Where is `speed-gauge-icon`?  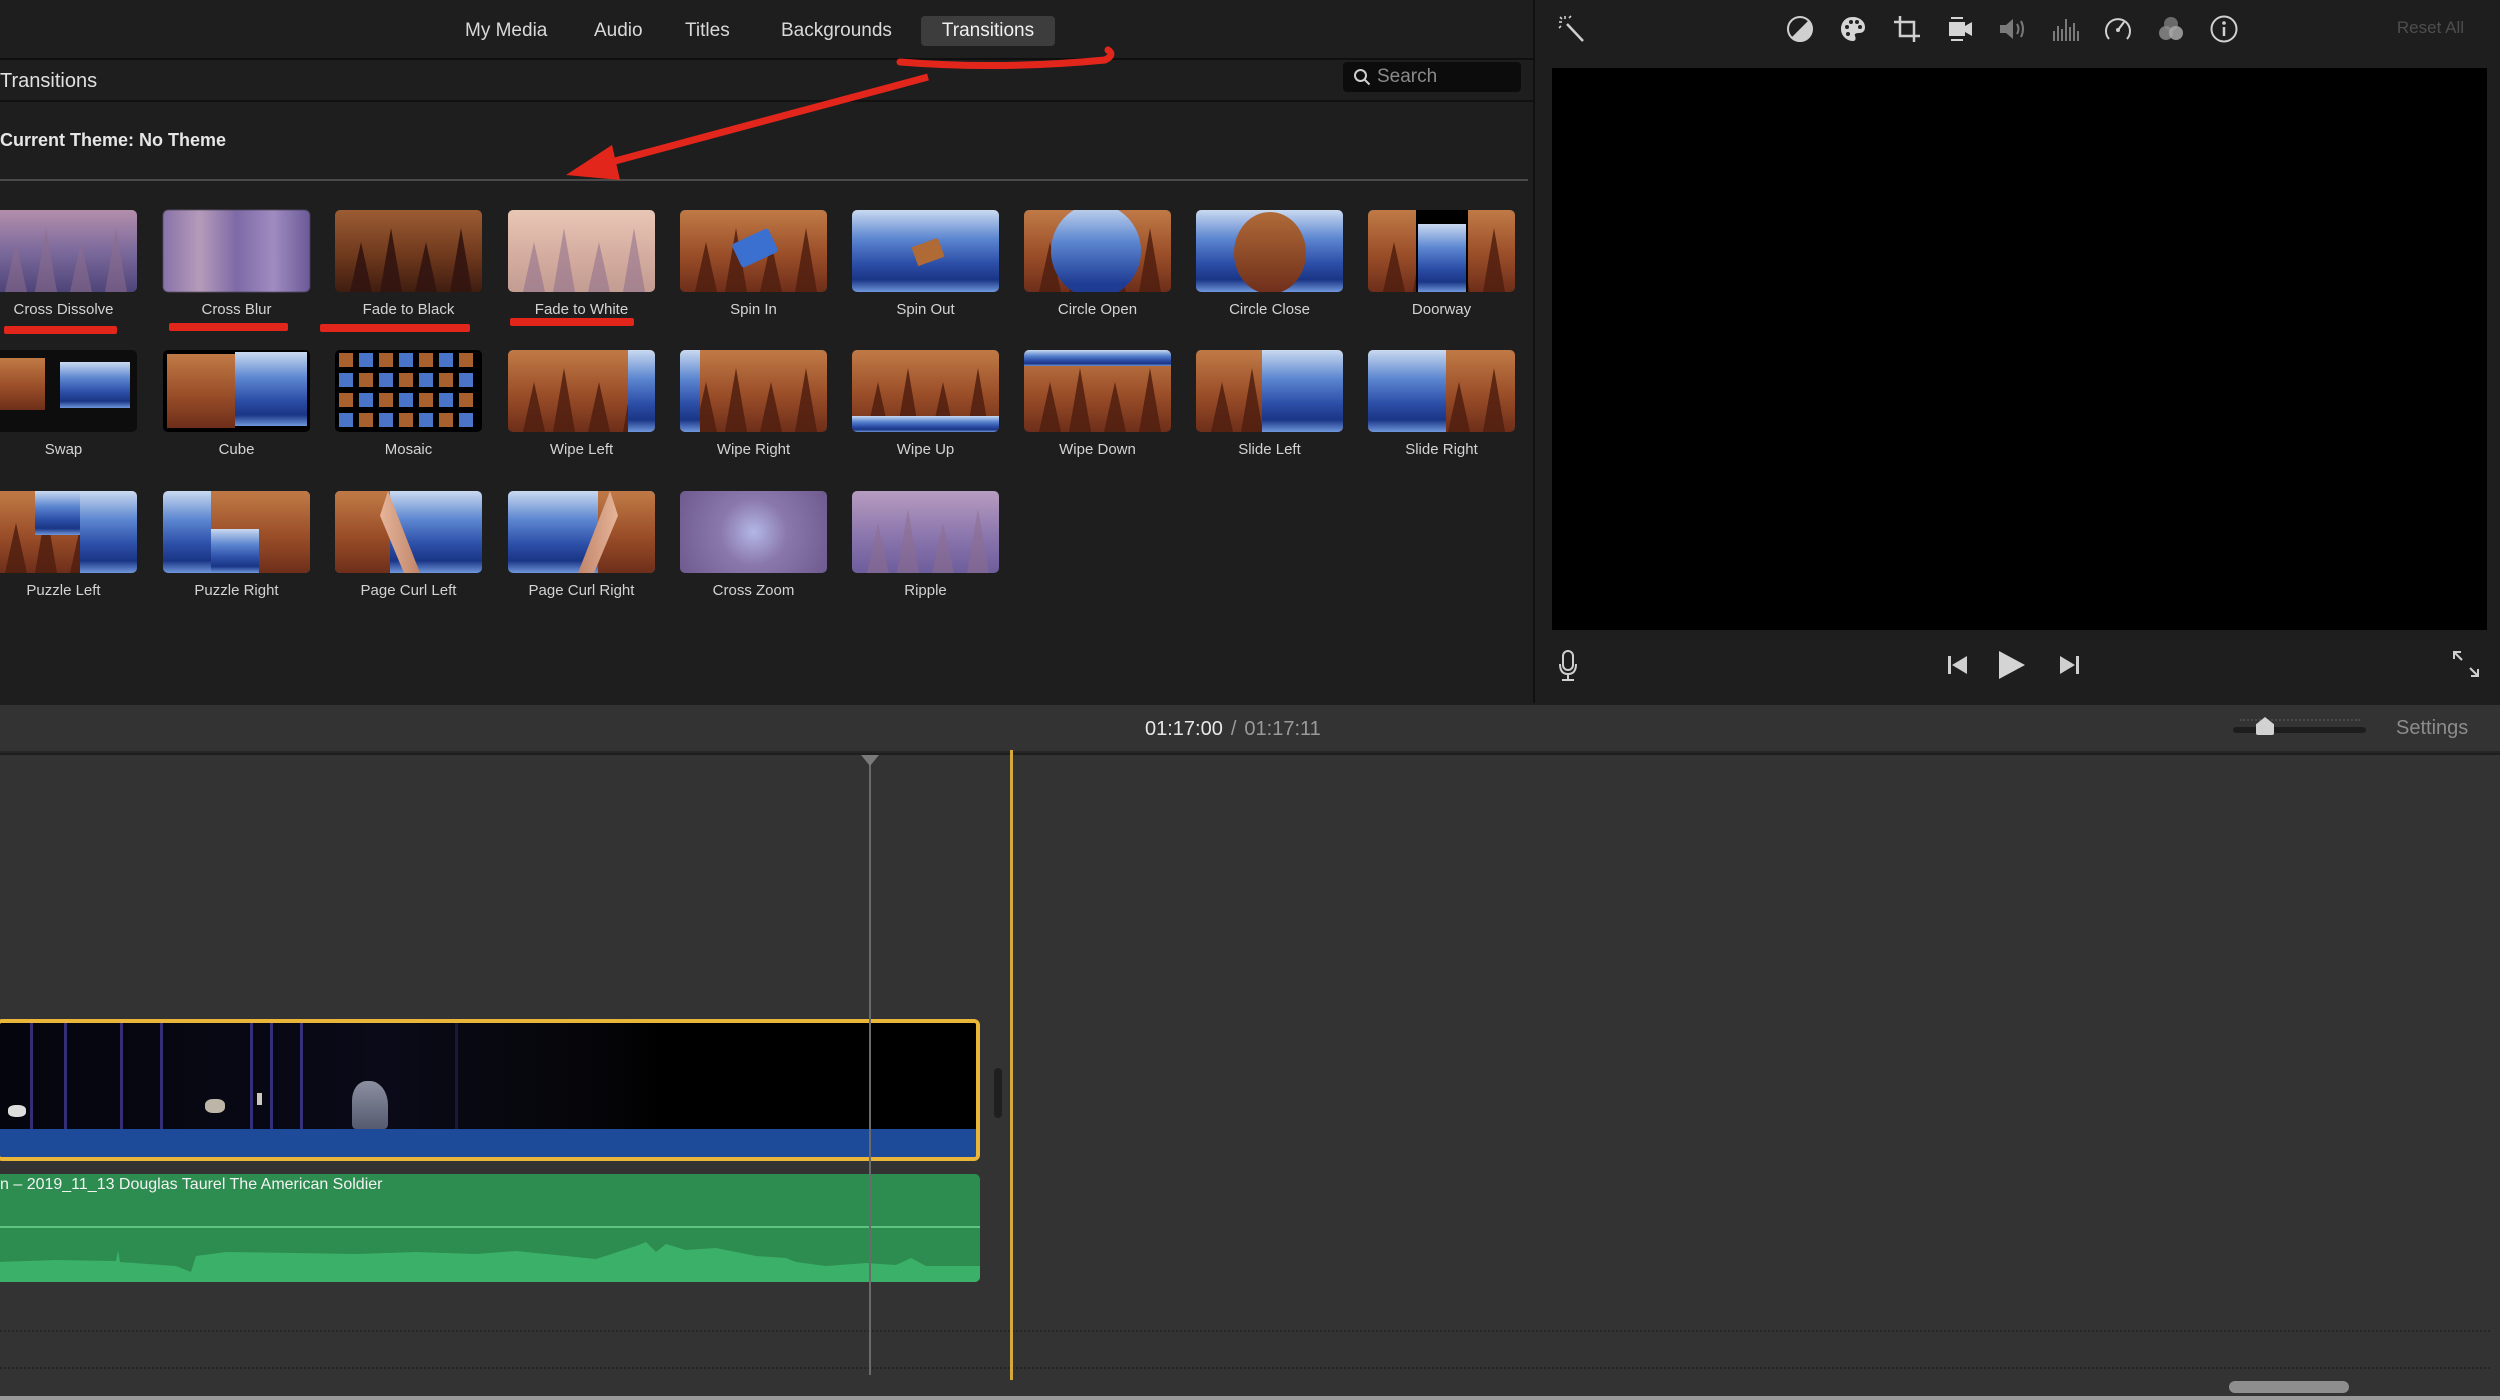
speed-gauge-icon is located at coordinates (2118, 29).